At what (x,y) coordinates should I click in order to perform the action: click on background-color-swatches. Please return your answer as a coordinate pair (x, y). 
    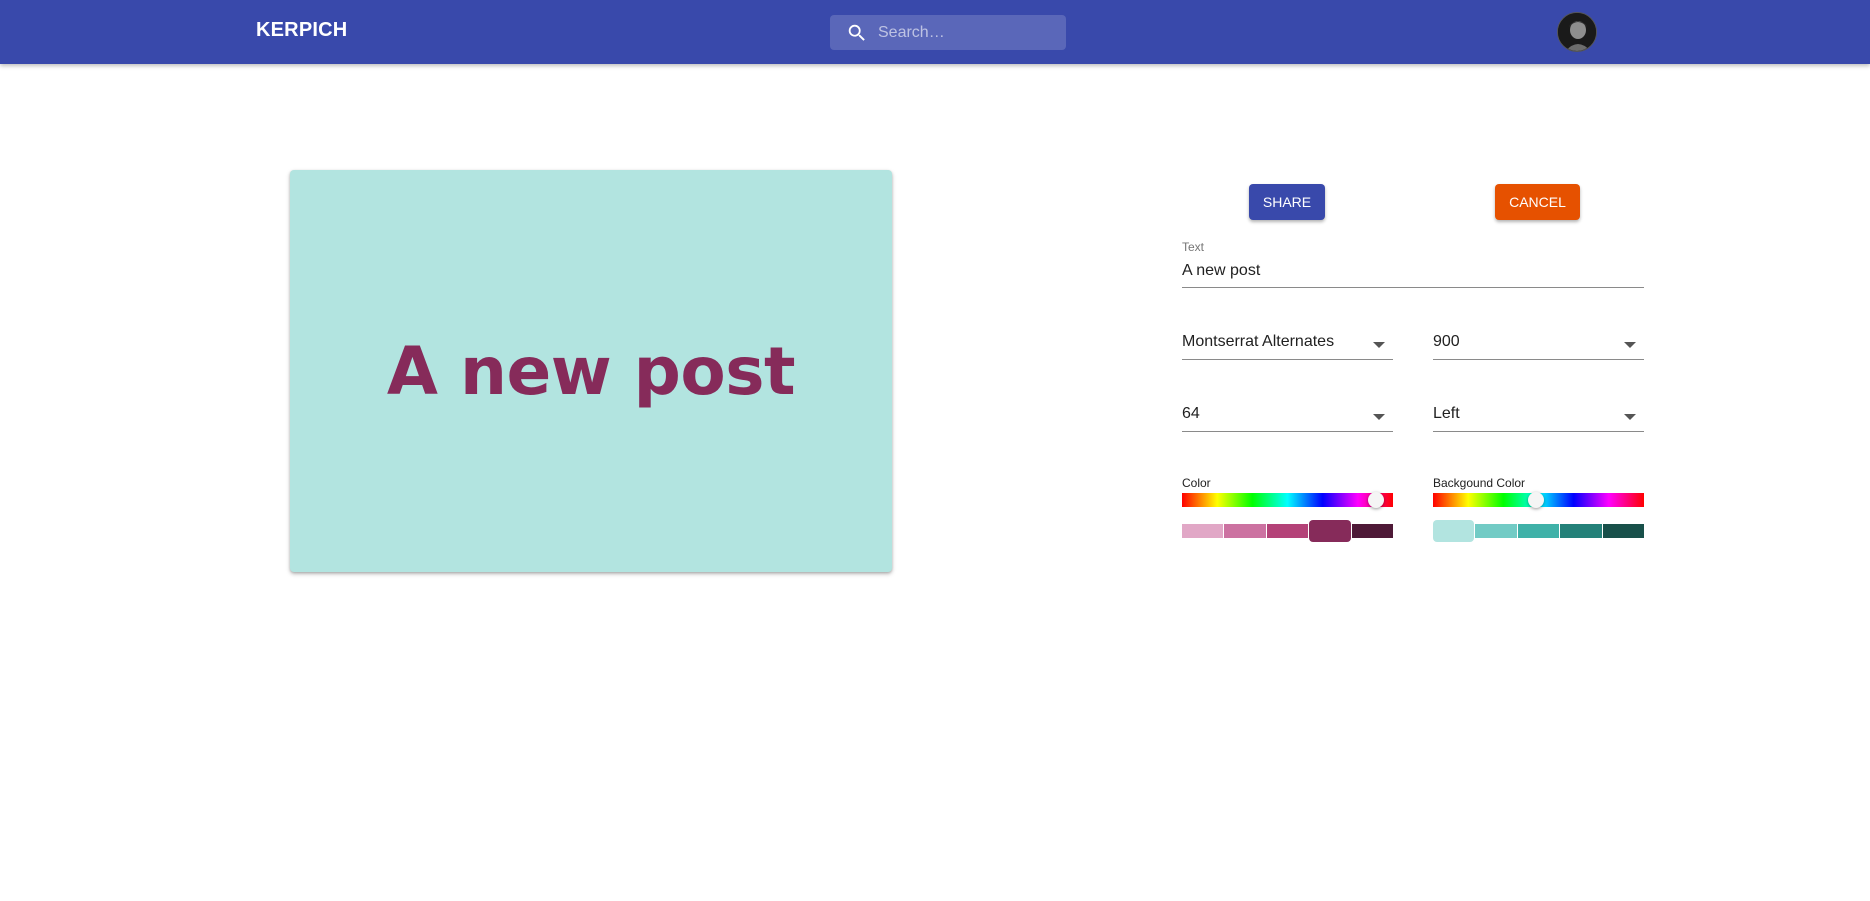
    Looking at the image, I should click on (1539, 531).